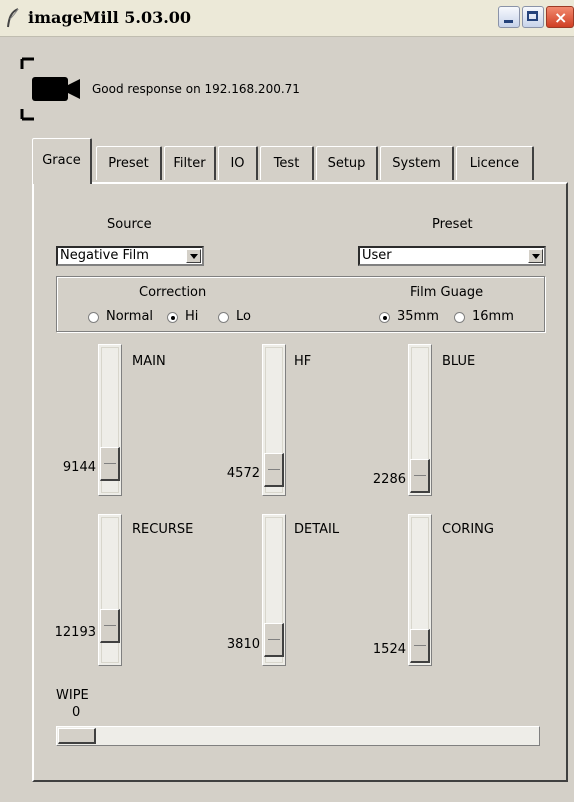  What do you see at coordinates (243, 644) in the screenshot?
I see `detail-value: 3810` at bounding box center [243, 644].